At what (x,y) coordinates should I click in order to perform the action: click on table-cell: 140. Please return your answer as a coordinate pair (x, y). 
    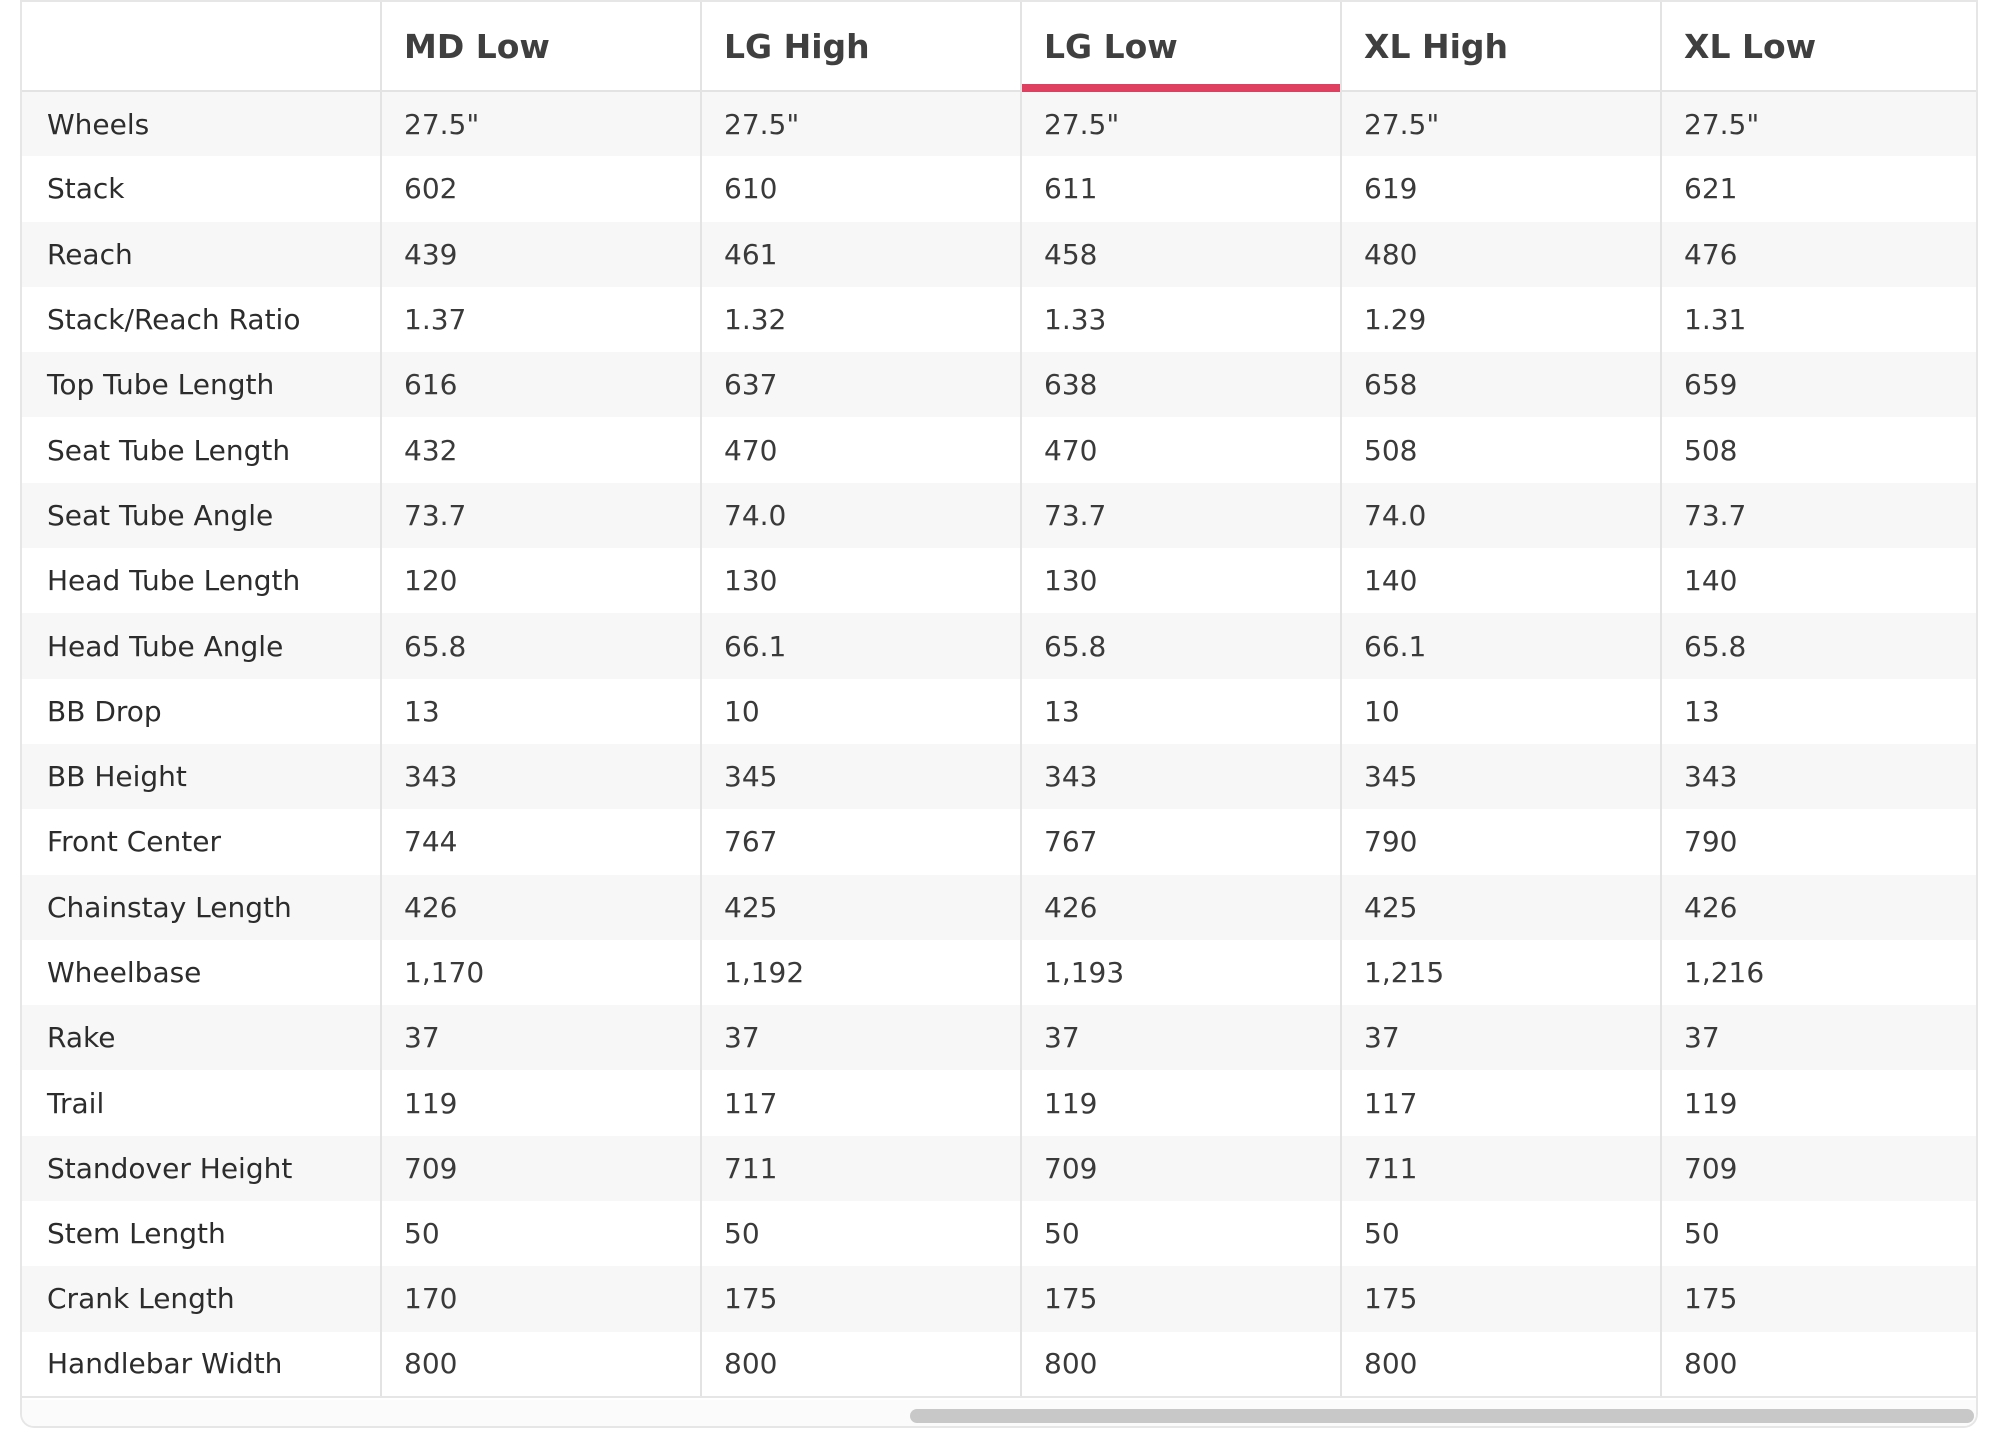
    Looking at the image, I should click on (1818, 581).